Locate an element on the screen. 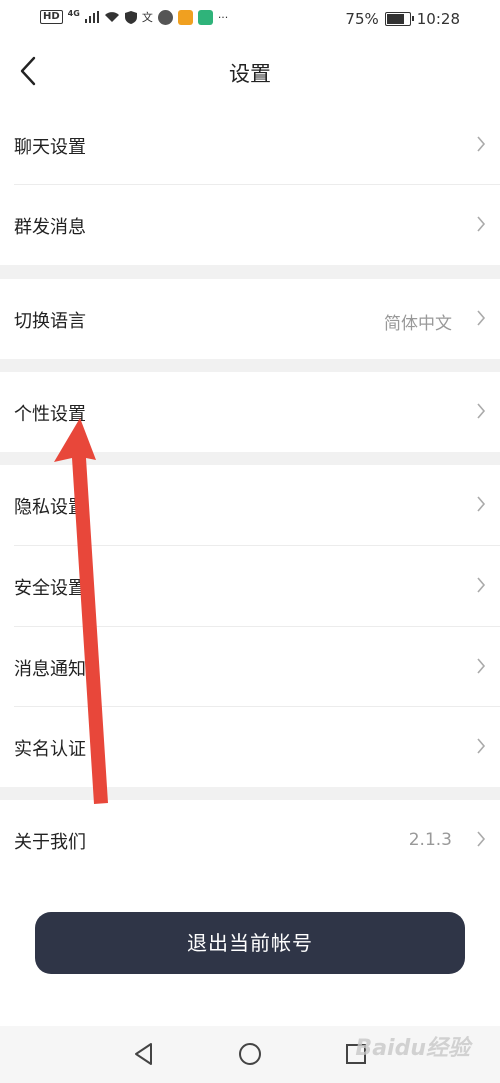 The image size is (500, 1083). security-row: 安全设置 is located at coordinates (250, 586).